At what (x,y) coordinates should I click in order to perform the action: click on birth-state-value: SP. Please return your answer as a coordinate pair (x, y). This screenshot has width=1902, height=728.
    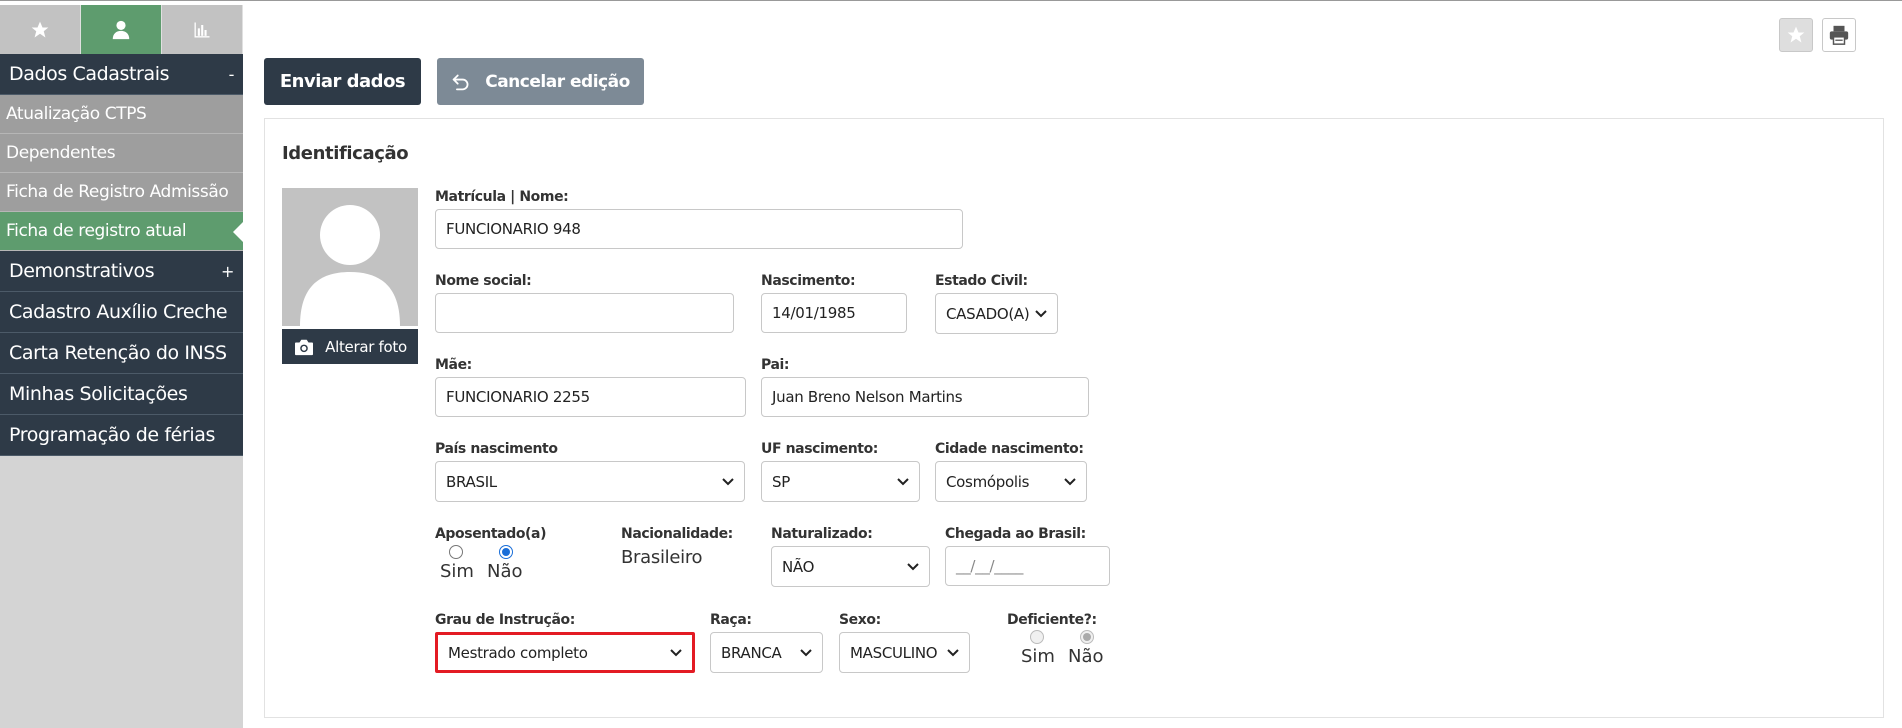
    Looking at the image, I should click on (781, 481).